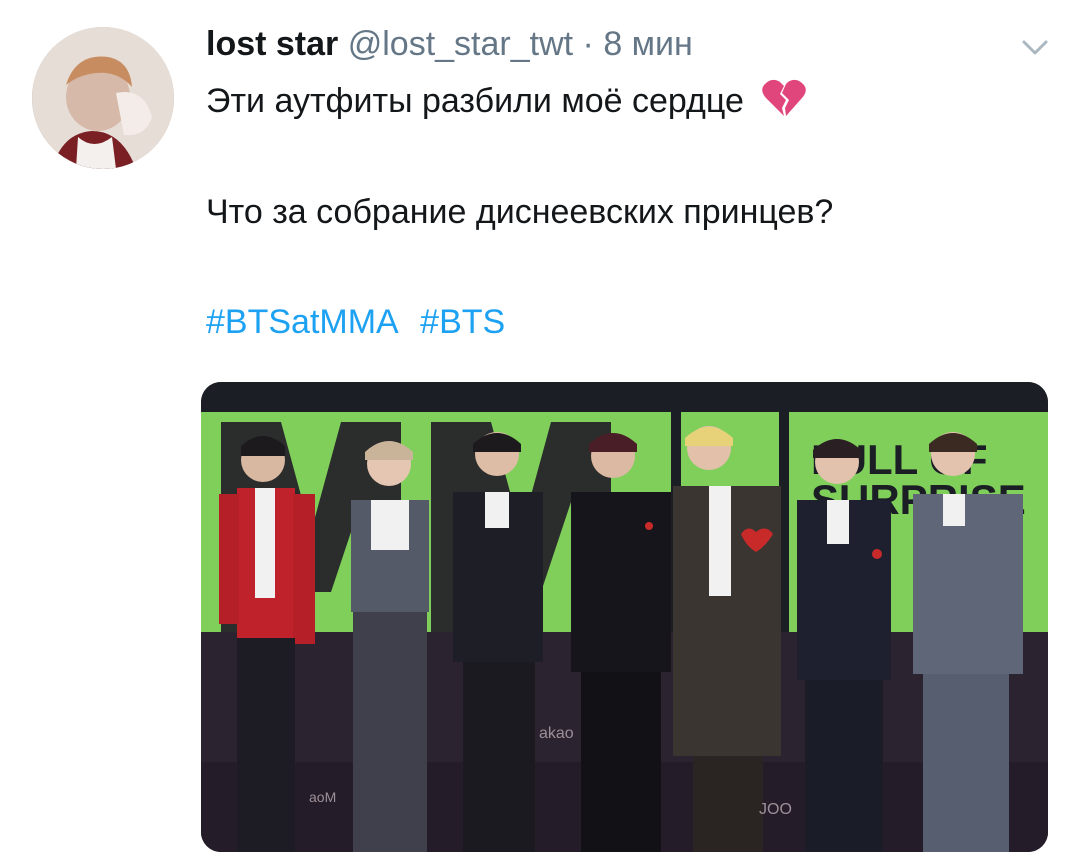 This screenshot has height=852, width=1080. What do you see at coordinates (648, 44) in the screenshot?
I see `tweet-timestamp: 8 мин` at bounding box center [648, 44].